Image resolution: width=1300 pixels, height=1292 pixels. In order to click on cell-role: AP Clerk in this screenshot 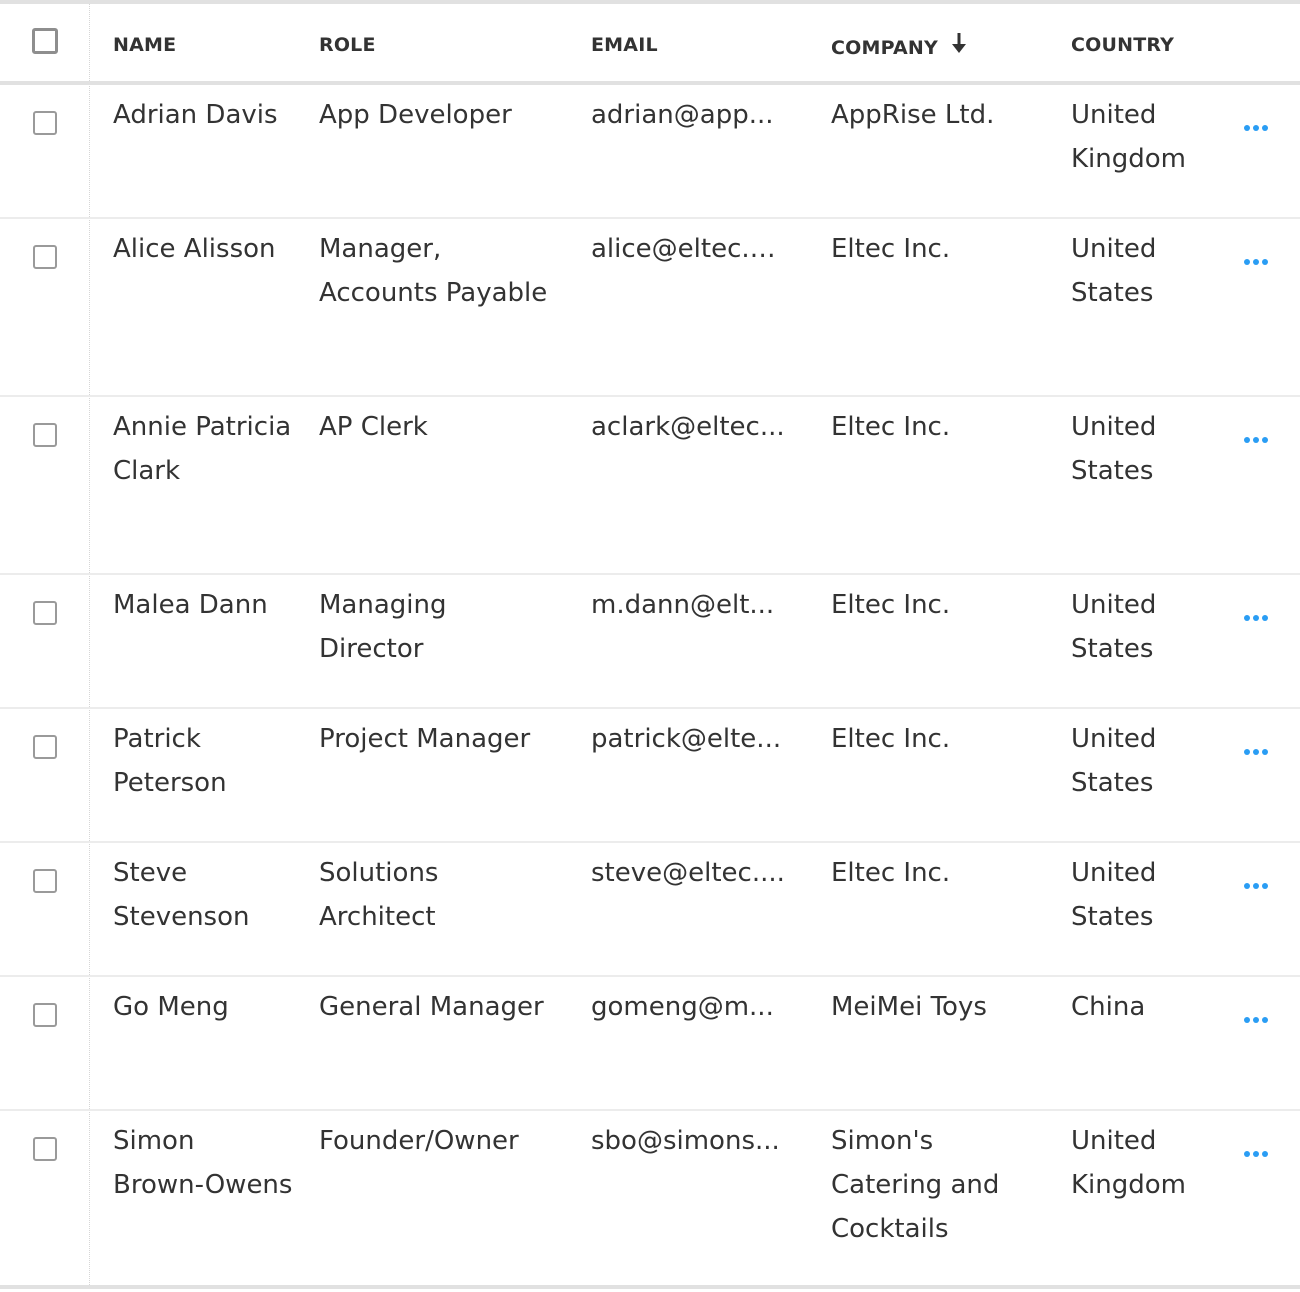, I will do `click(439, 427)`.